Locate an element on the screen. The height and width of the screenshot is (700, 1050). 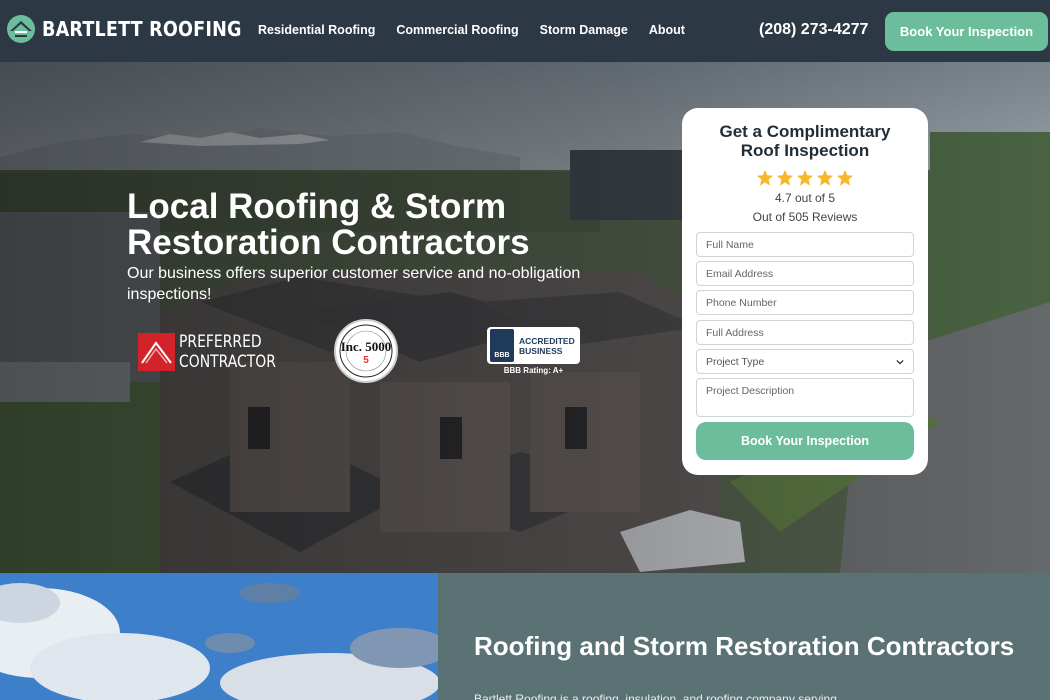
brand-logo: BARTLETT ROOFING is located at coordinates (137, 29).